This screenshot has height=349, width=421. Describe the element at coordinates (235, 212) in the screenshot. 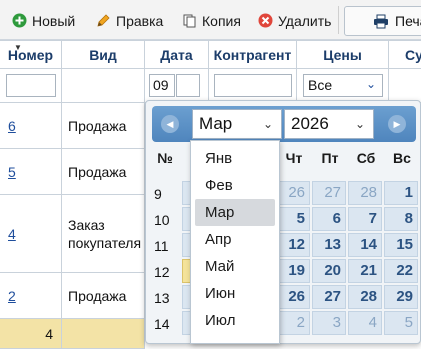

I see `month-option-selected: Мар` at that location.